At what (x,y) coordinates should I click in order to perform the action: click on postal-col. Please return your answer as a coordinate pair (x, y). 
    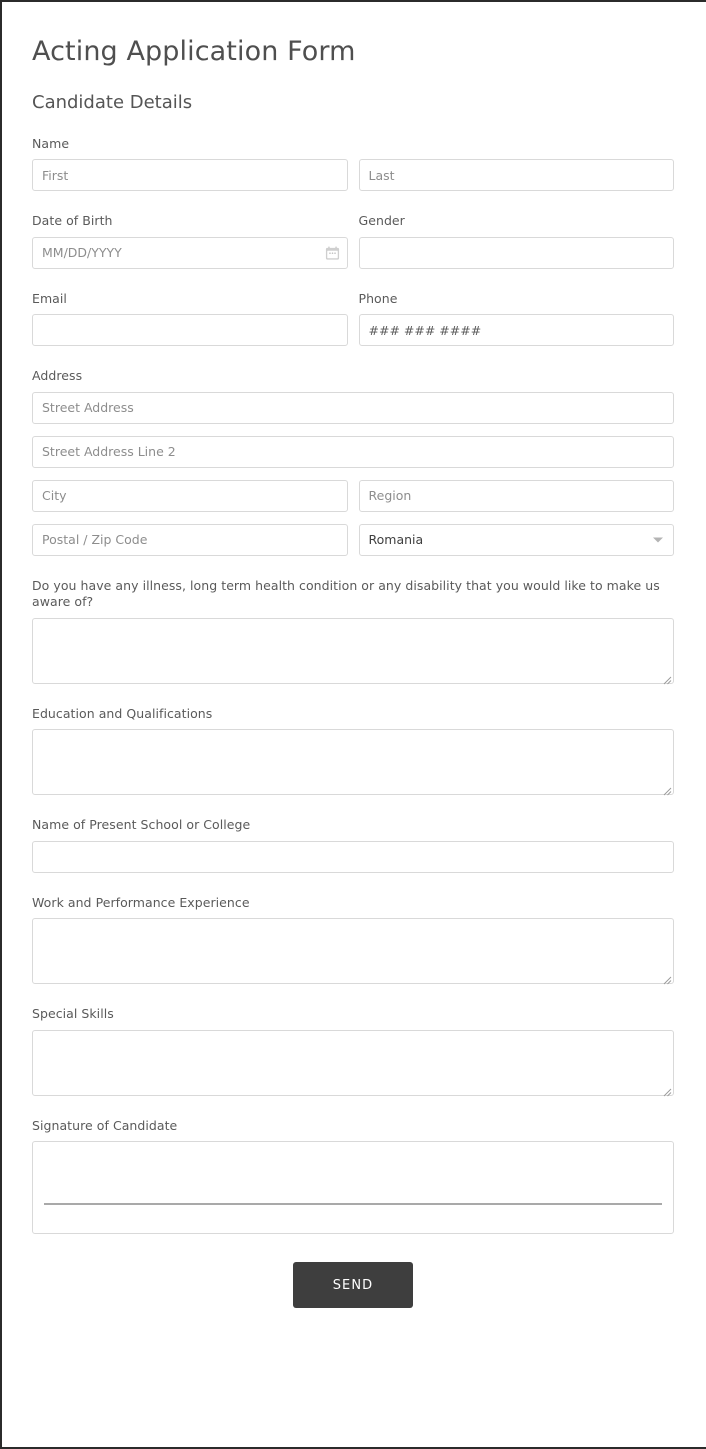
    Looking at the image, I should click on (190, 539).